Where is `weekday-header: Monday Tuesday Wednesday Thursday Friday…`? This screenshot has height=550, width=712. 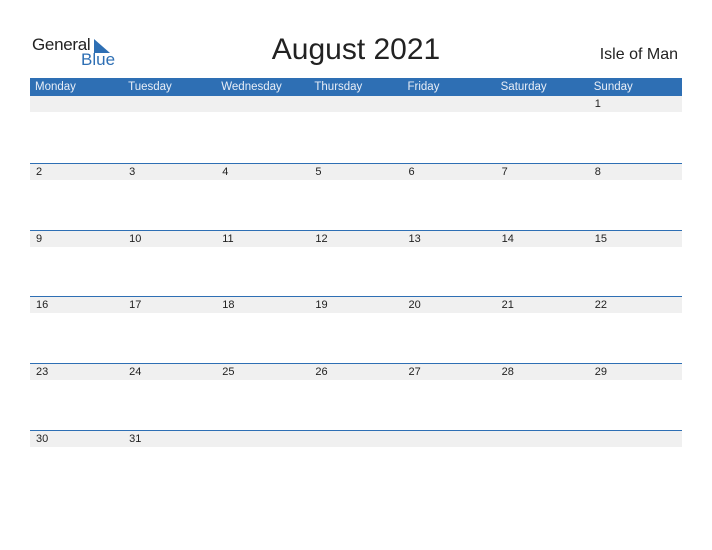
weekday-header: Monday Tuesday Wednesday Thursday Friday… is located at coordinates (356, 87).